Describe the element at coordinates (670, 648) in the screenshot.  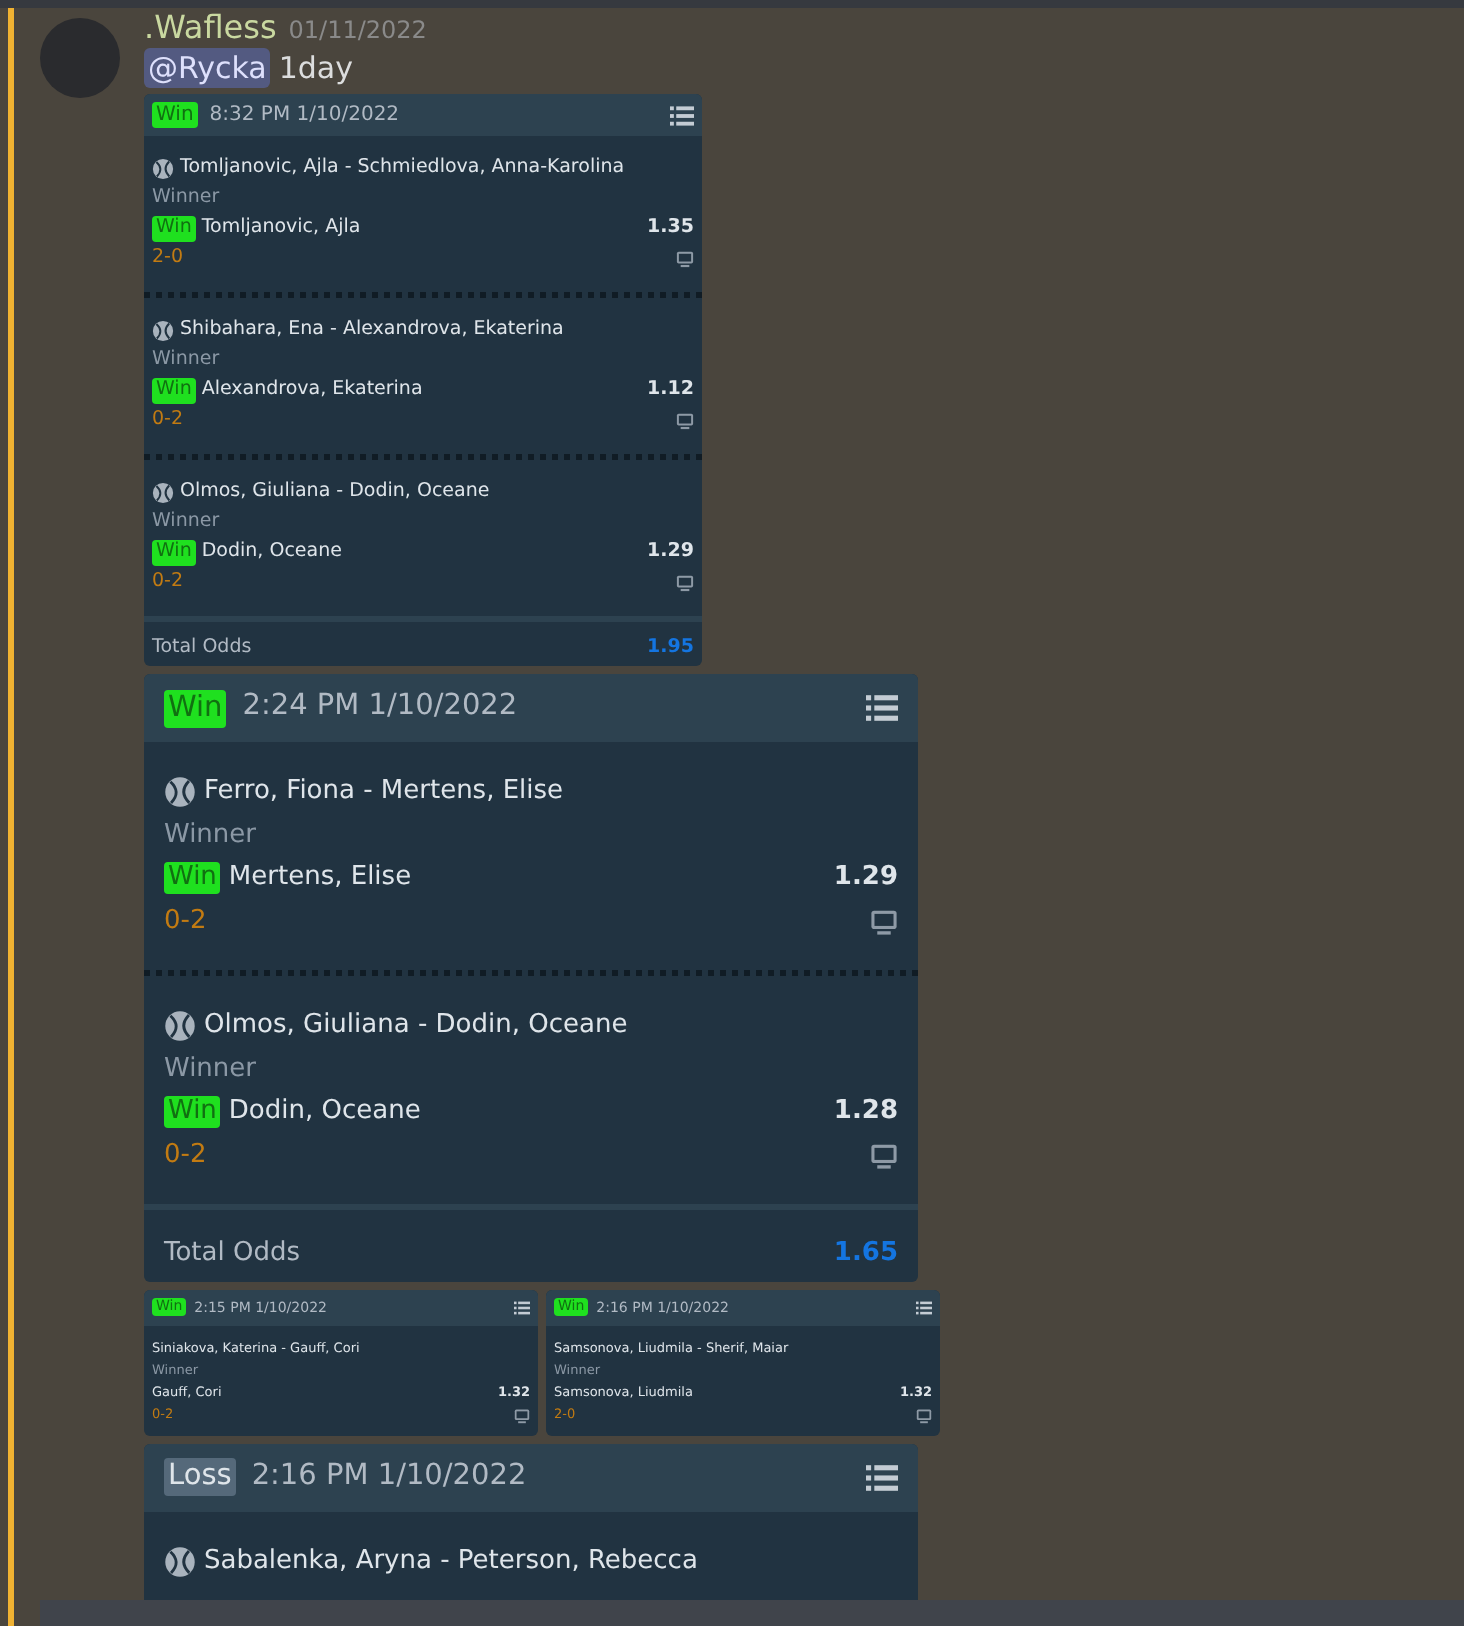
I see `total-odds-value: 1.95` at that location.